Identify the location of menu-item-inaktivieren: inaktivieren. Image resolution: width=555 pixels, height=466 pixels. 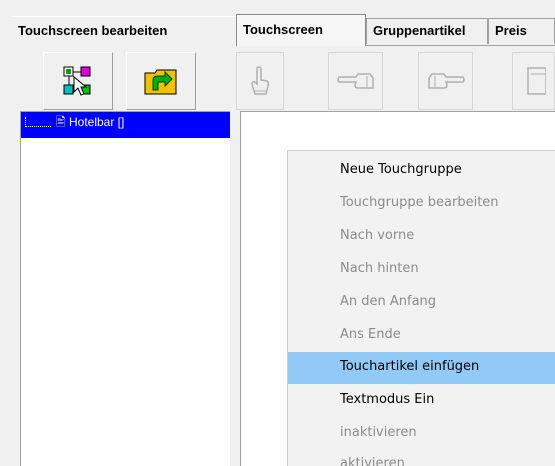
(421, 434).